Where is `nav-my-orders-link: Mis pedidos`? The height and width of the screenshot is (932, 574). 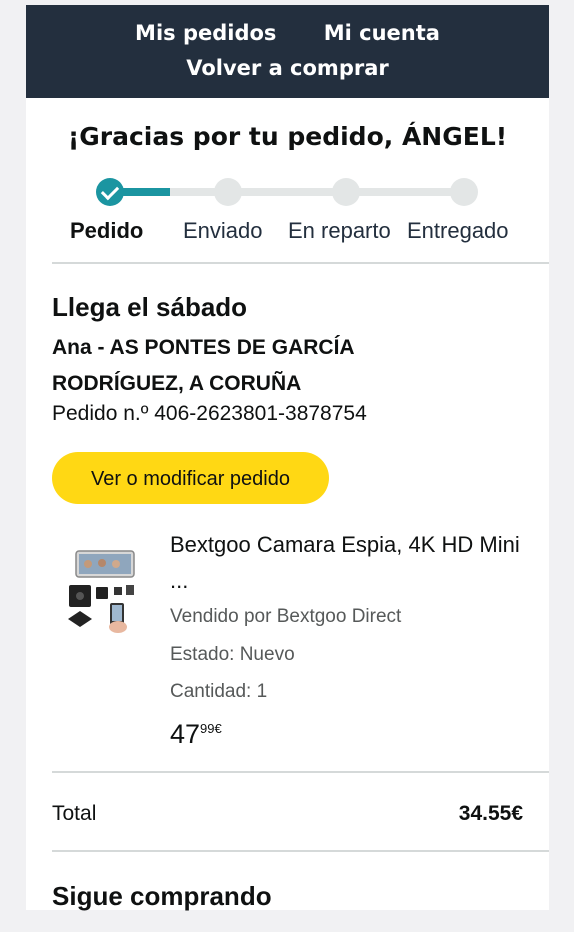
nav-my-orders-link: Mis pedidos is located at coordinates (205, 33).